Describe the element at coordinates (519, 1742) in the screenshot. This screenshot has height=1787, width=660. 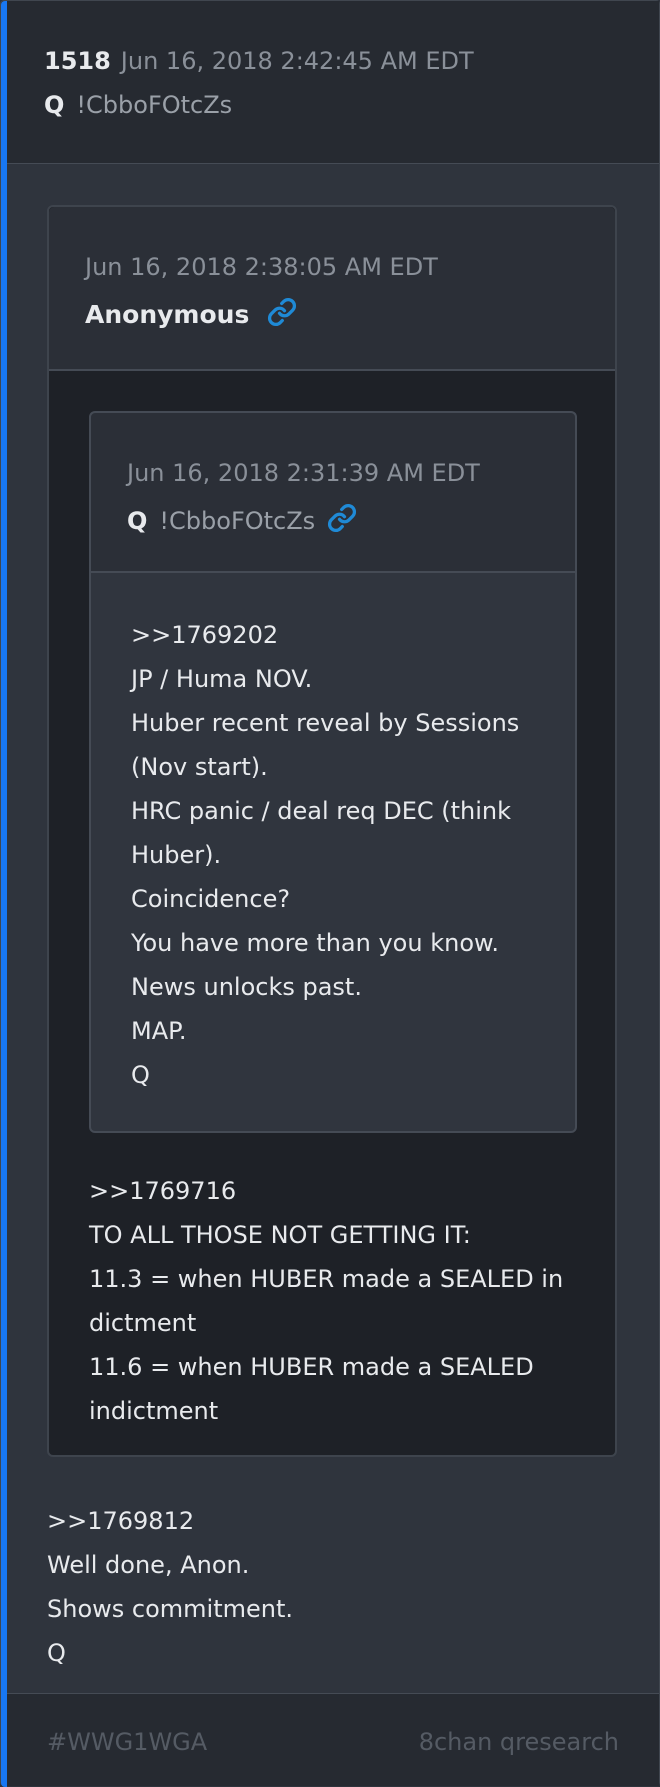
I see `footer-board: 8chan qresearch` at that location.